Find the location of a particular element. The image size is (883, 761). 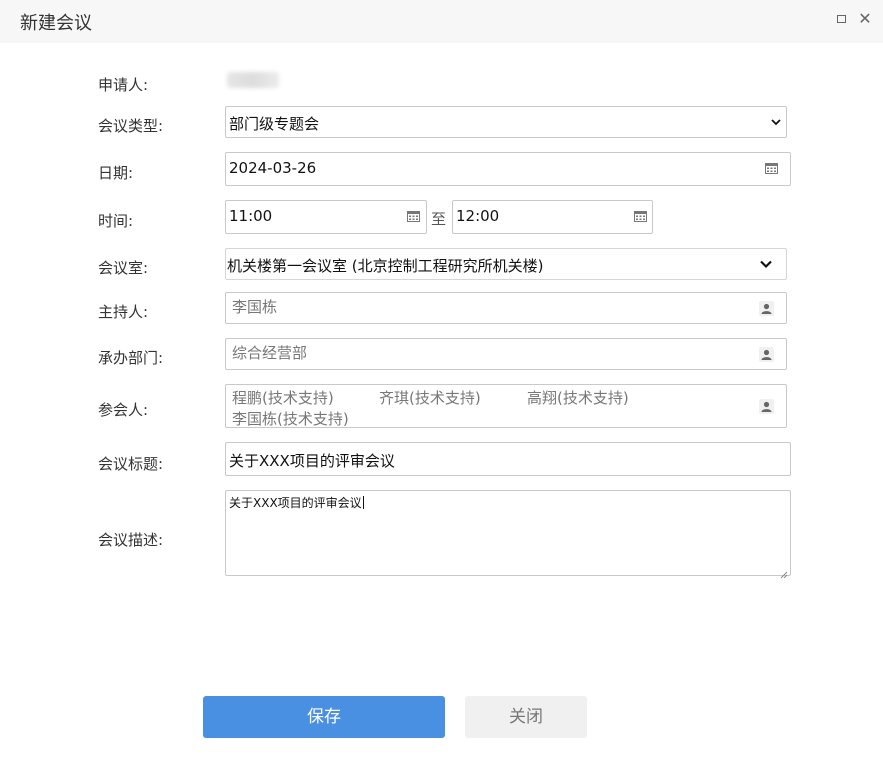

applicant-value-redacted is located at coordinates (253, 80).